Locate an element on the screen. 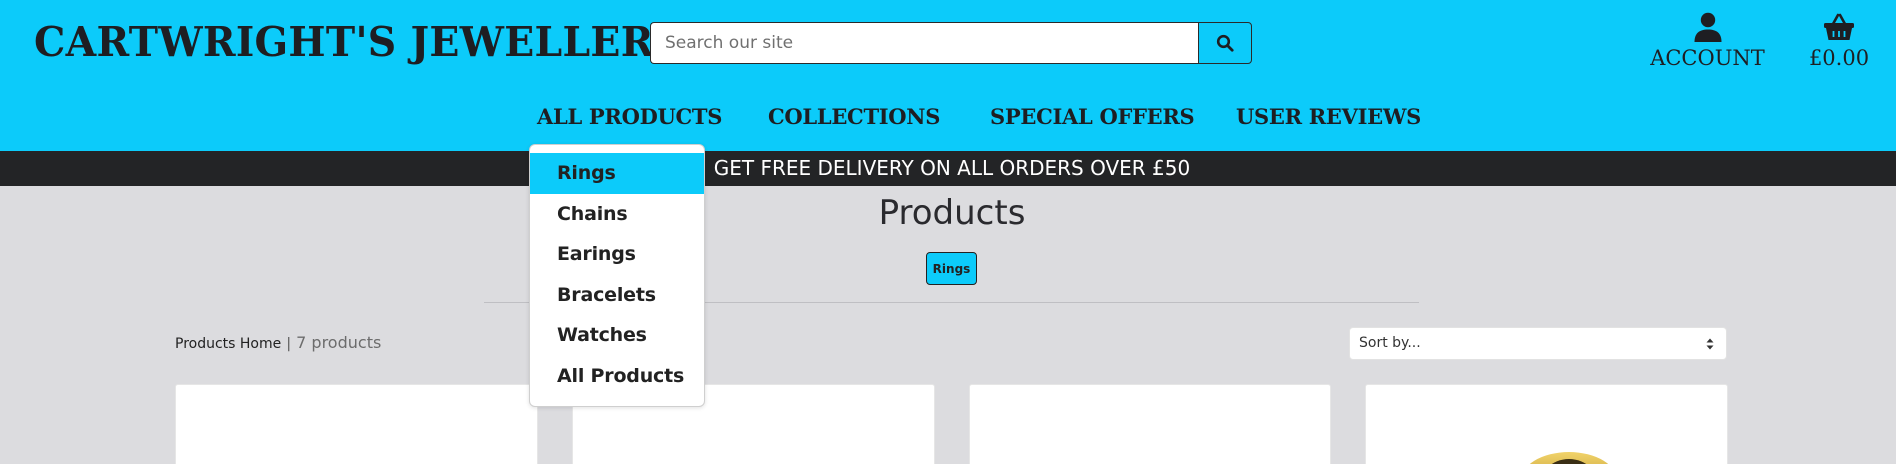 The width and height of the screenshot is (1896, 464). search-icon is located at coordinates (1225, 43).